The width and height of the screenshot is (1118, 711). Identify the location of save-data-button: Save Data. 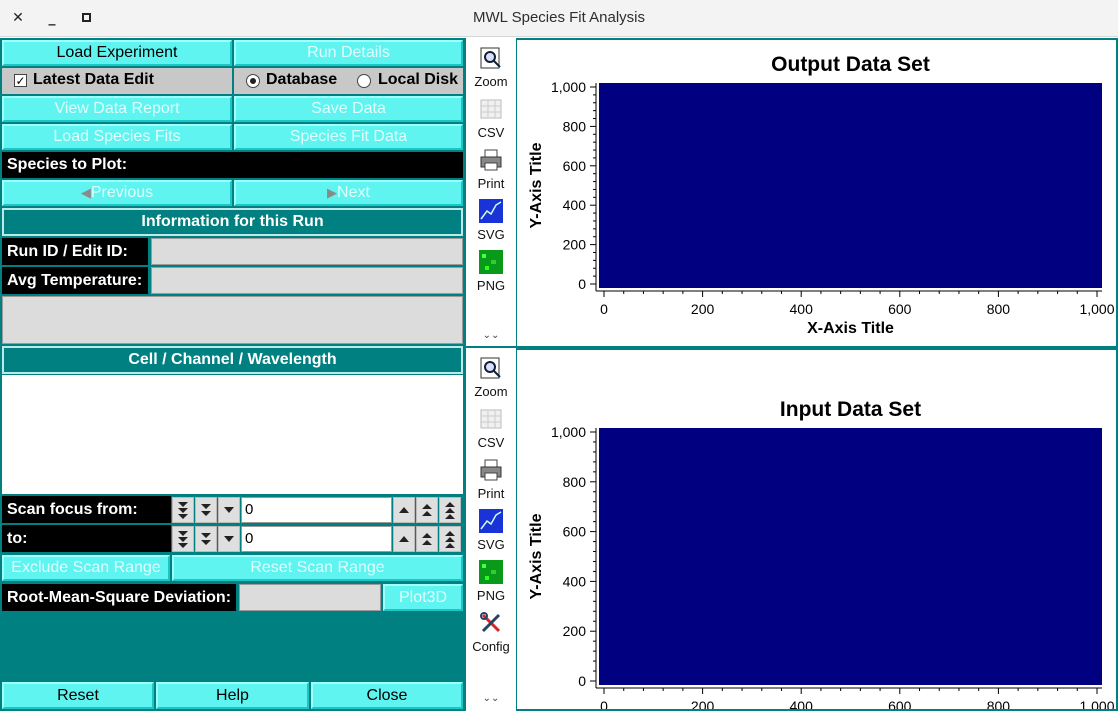
(348, 109).